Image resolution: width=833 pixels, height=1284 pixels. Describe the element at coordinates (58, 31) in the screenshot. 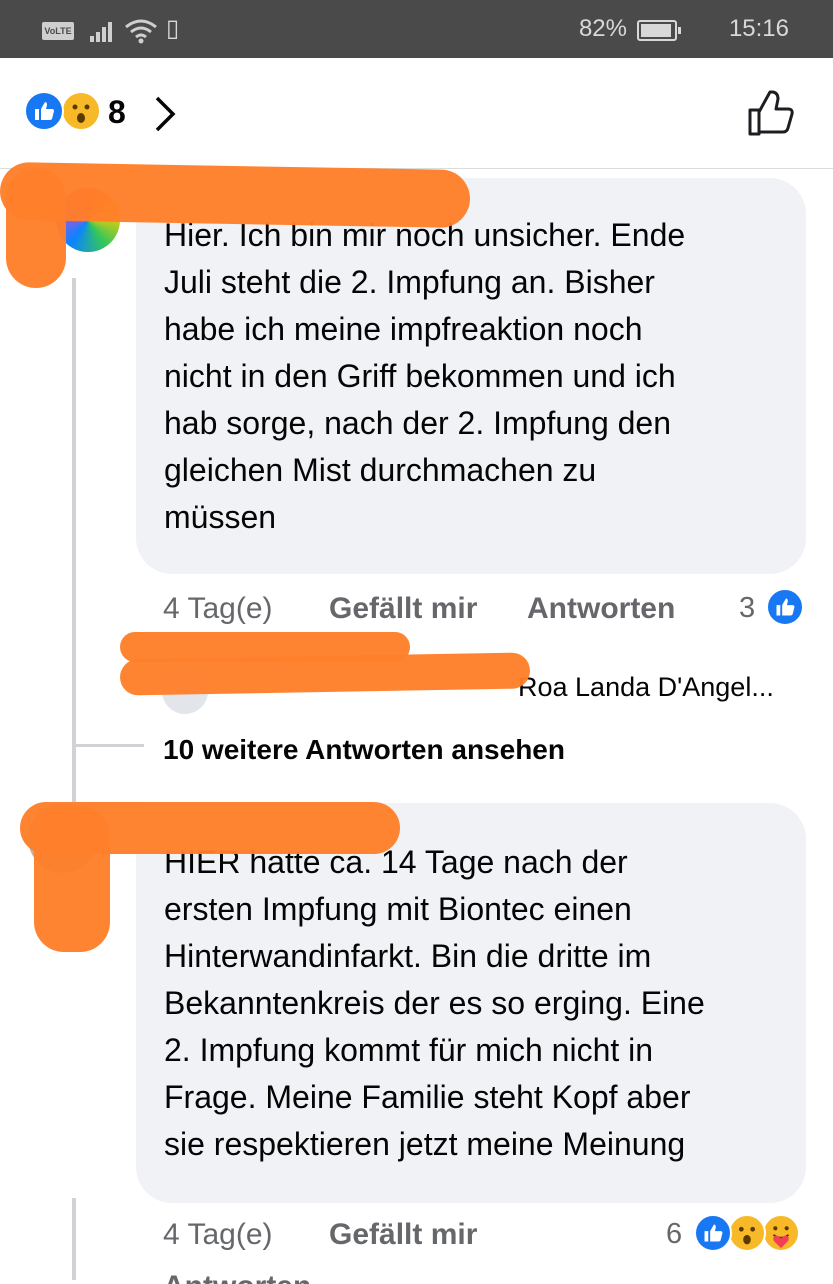

I see `volte-icon: VoLTE` at that location.